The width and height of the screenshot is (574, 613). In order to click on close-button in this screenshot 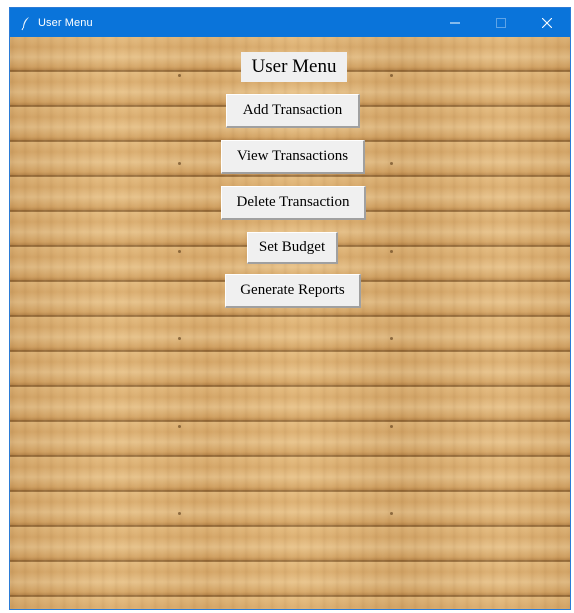, I will do `click(547, 22)`.